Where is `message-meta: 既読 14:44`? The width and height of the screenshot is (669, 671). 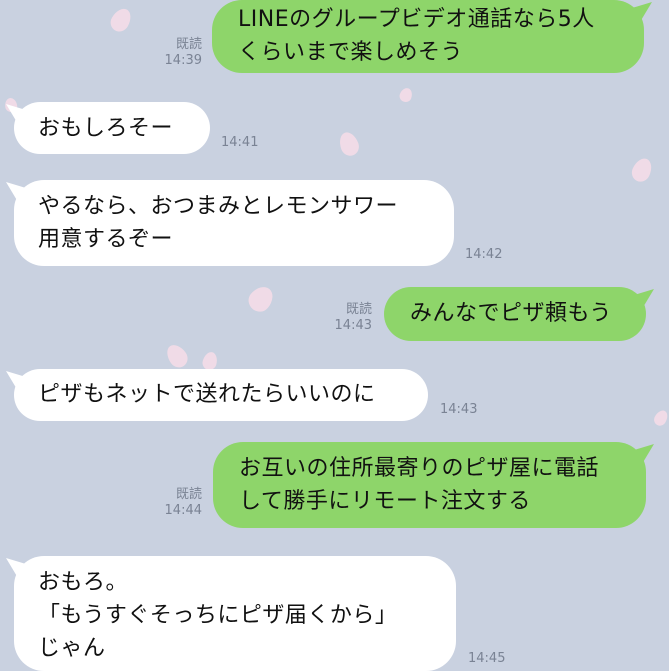
message-meta: 既読 14:44 is located at coordinates (176, 503).